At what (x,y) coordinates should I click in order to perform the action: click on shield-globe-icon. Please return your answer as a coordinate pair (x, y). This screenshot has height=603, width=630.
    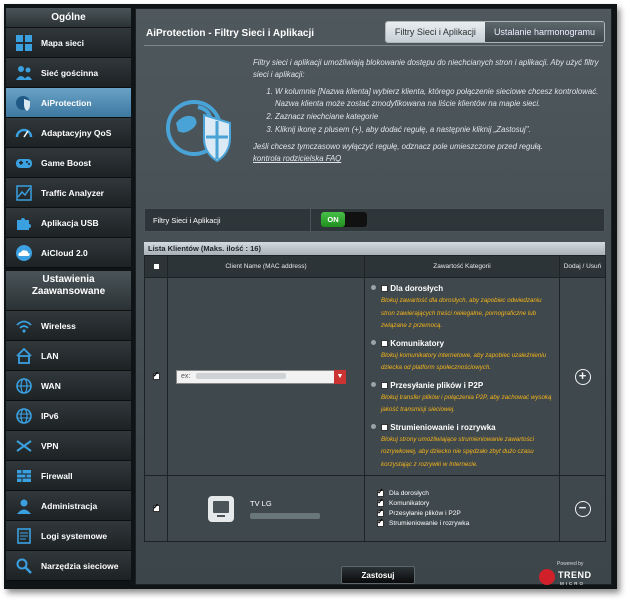
    Looking at the image, I should click on (201, 128).